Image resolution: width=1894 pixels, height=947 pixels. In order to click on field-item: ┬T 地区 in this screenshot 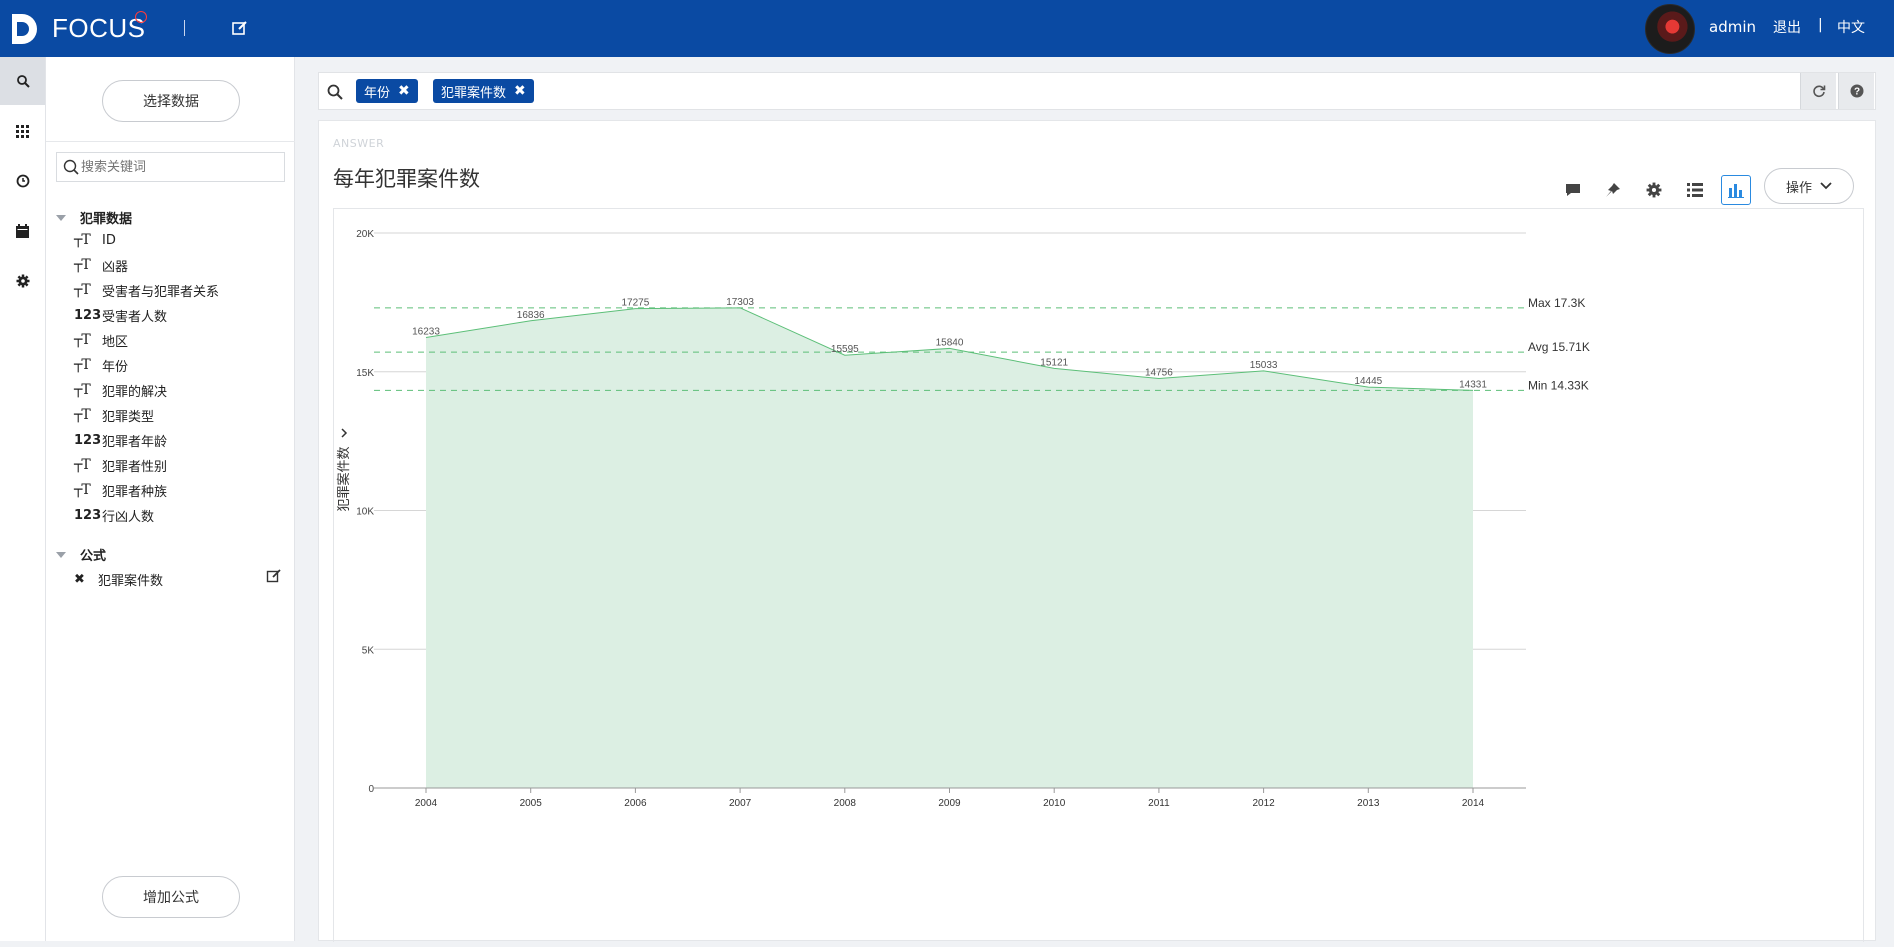, I will do `click(101, 340)`.